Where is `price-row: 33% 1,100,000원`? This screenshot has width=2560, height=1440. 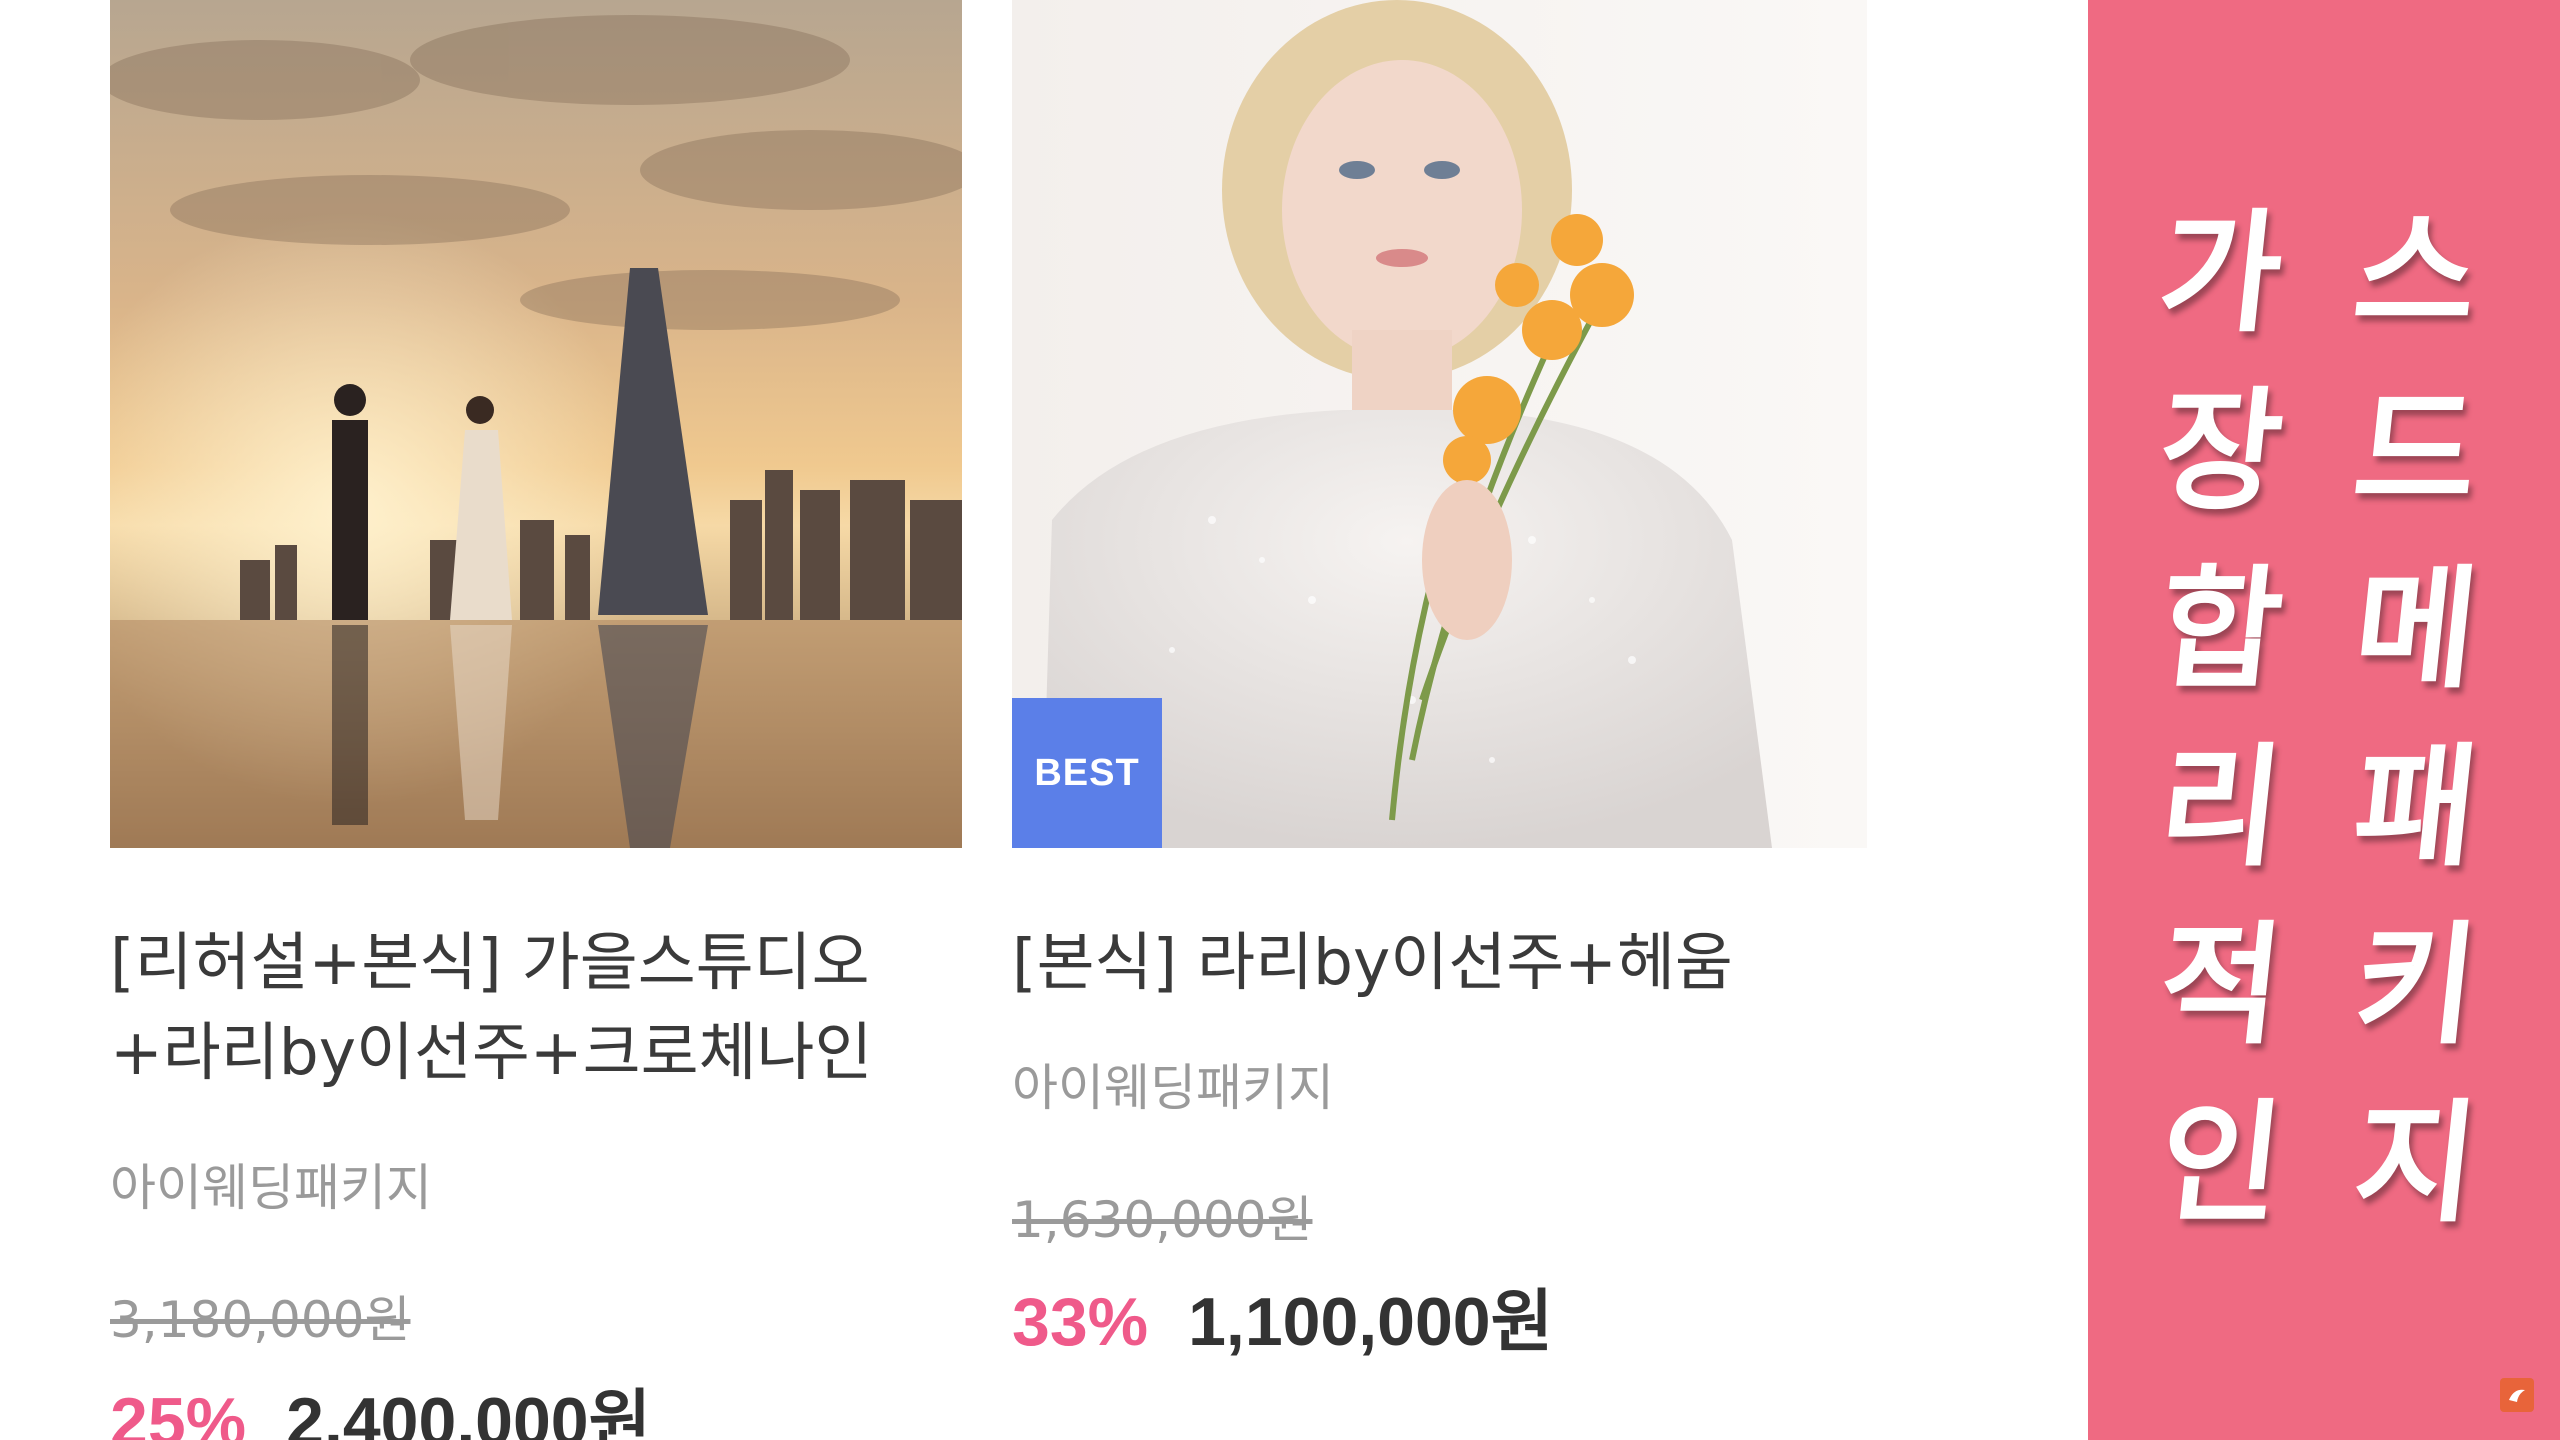 price-row: 33% 1,100,000원 is located at coordinates (1439, 1315).